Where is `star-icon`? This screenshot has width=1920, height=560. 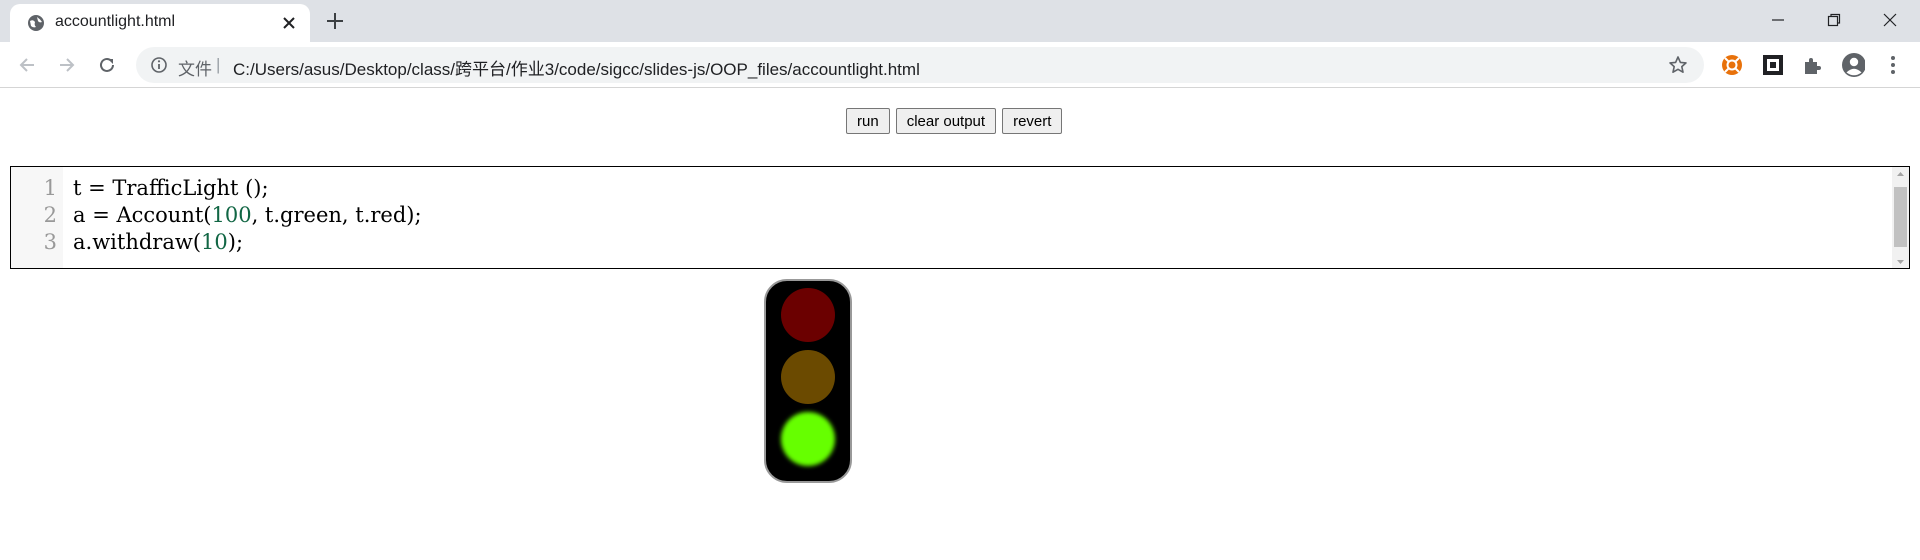 star-icon is located at coordinates (1678, 65).